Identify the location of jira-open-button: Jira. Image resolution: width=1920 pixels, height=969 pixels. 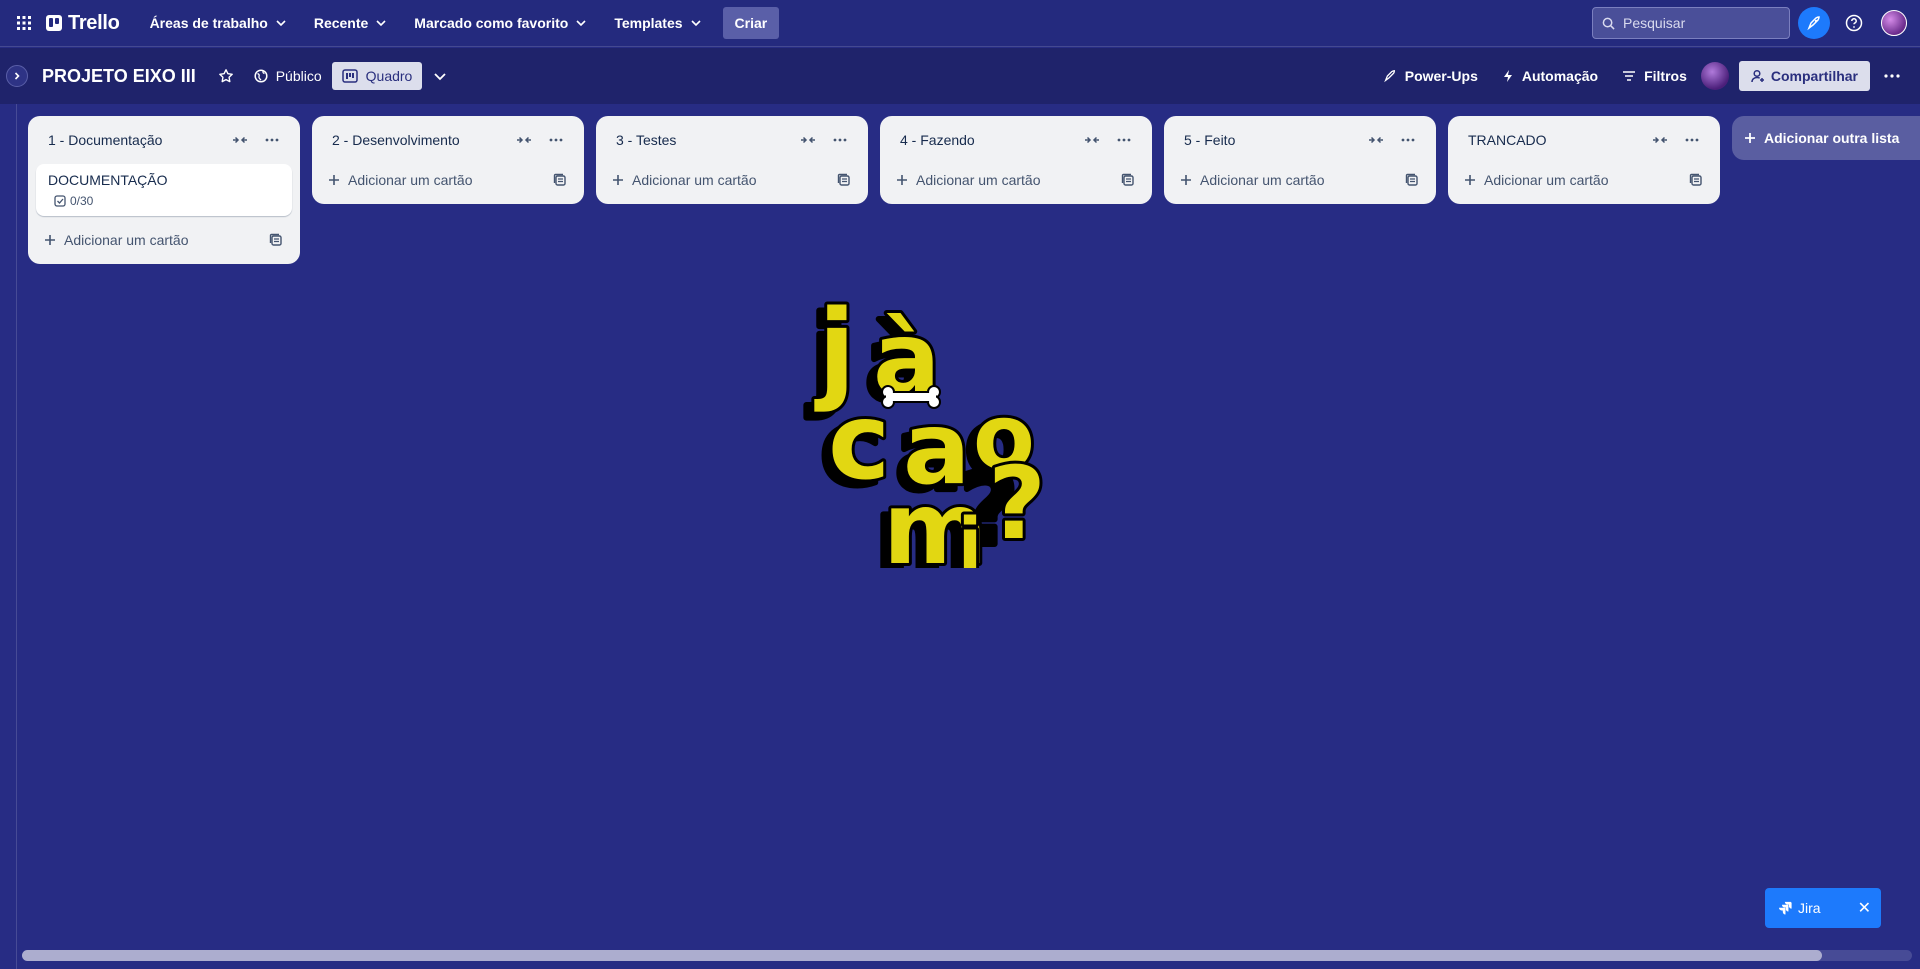
(1800, 908).